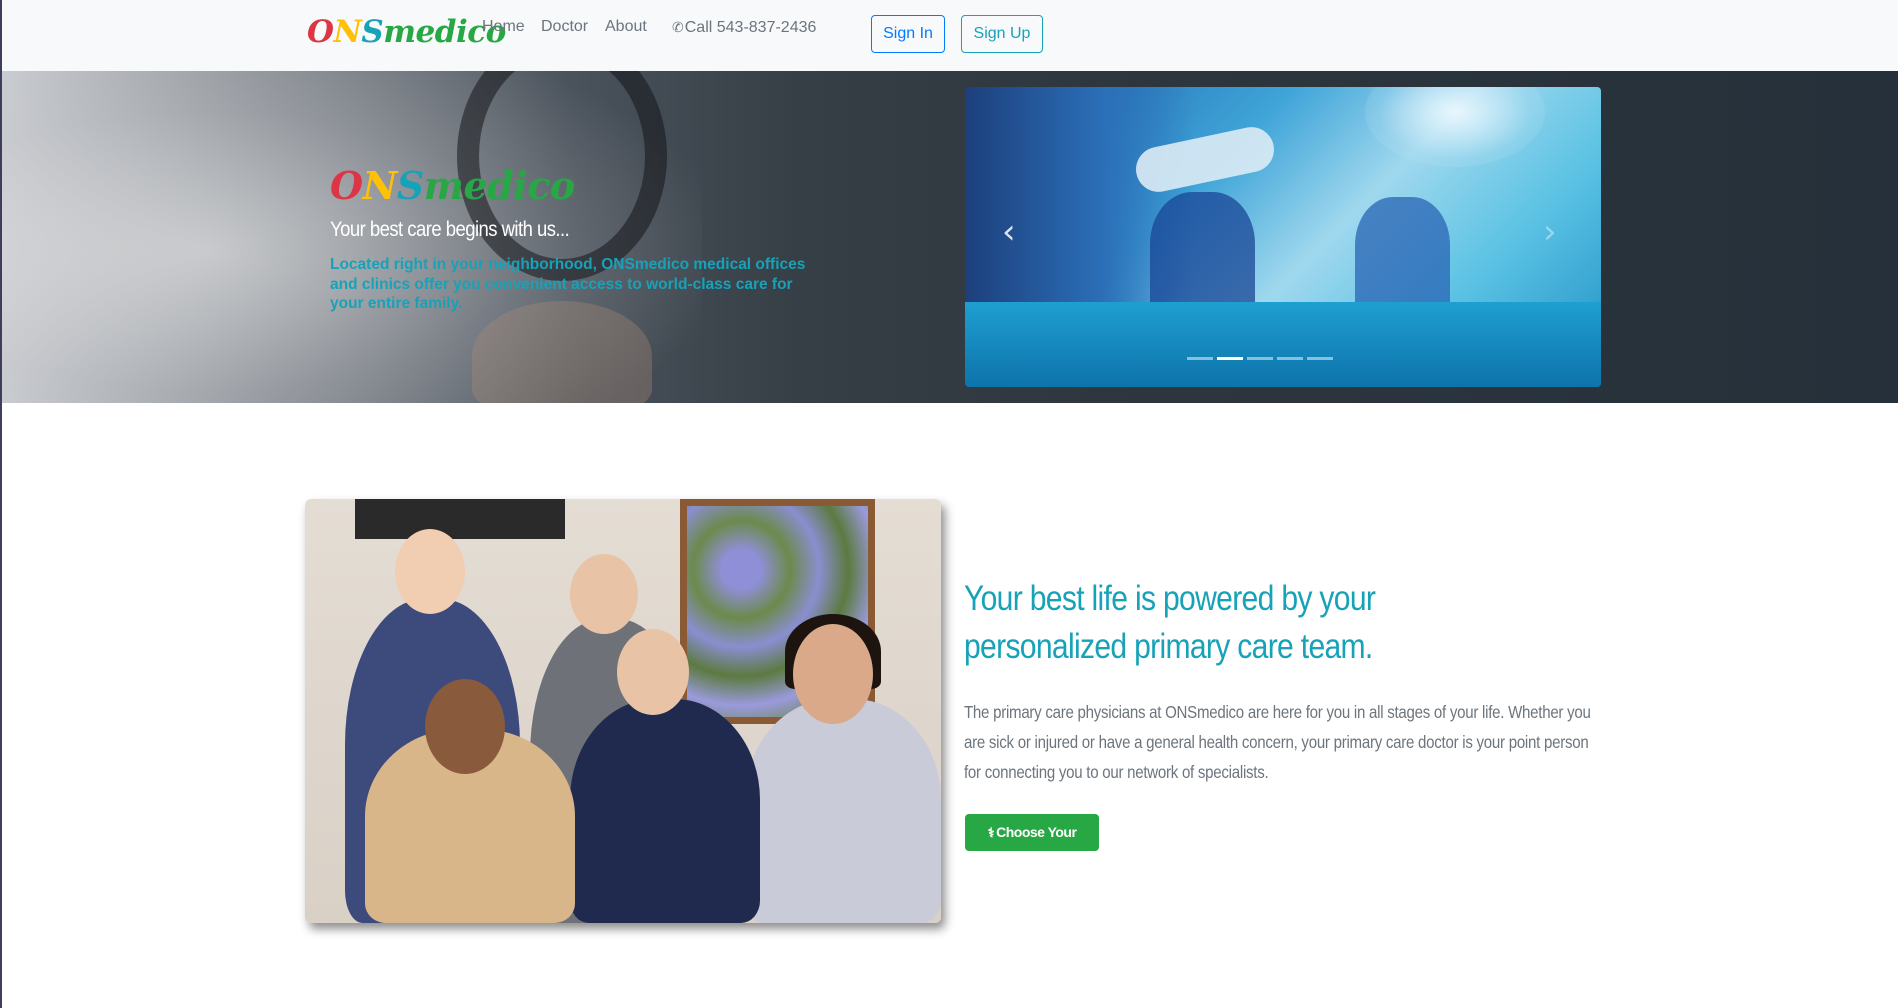 The height and width of the screenshot is (1008, 1898). What do you see at coordinates (562, 352) in the screenshot?
I see `hero-background-hand` at bounding box center [562, 352].